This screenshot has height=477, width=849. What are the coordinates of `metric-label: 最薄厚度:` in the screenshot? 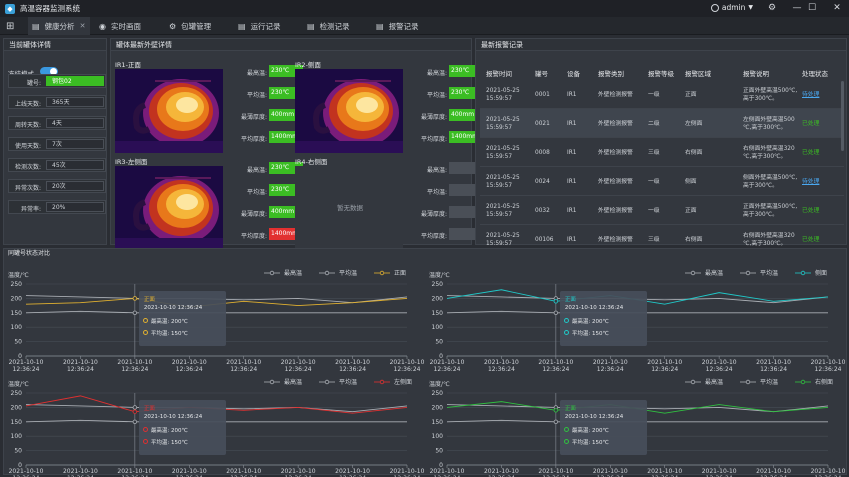 It's located at (253, 117).